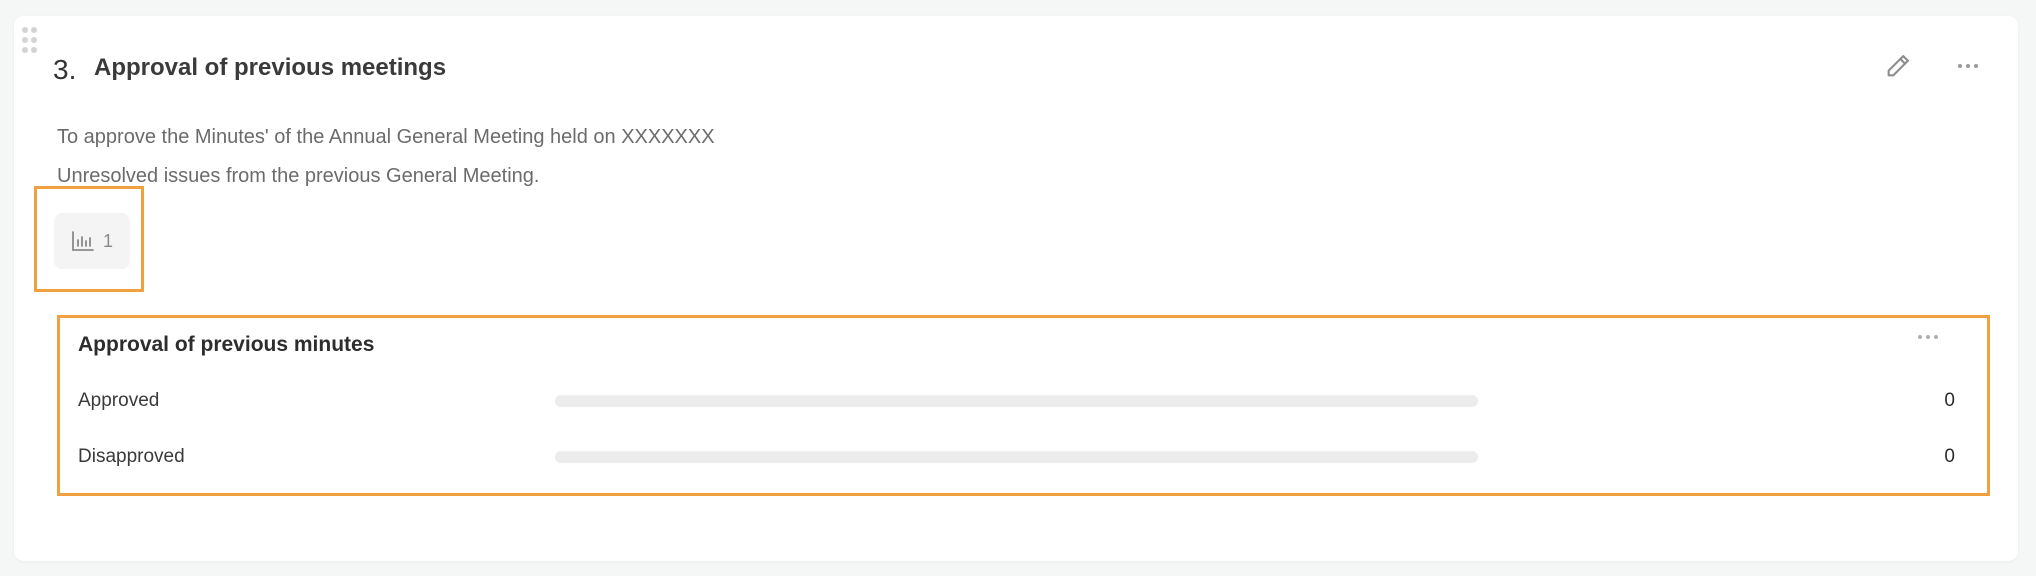  Describe the element at coordinates (83, 241) in the screenshot. I see `bar-chart-icon` at that location.